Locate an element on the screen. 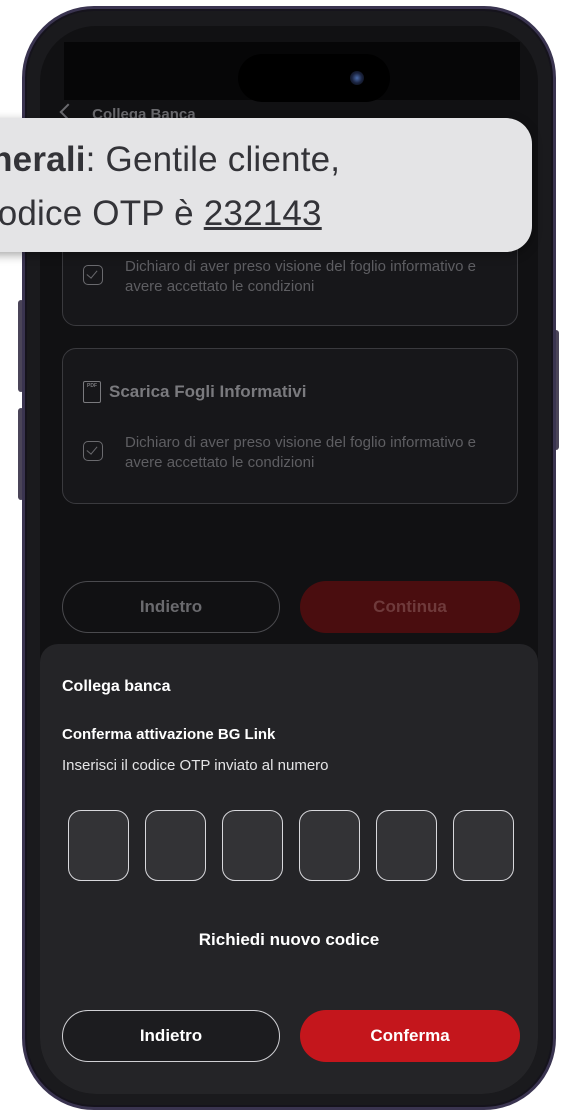  otp-input-group is located at coordinates (291, 845).